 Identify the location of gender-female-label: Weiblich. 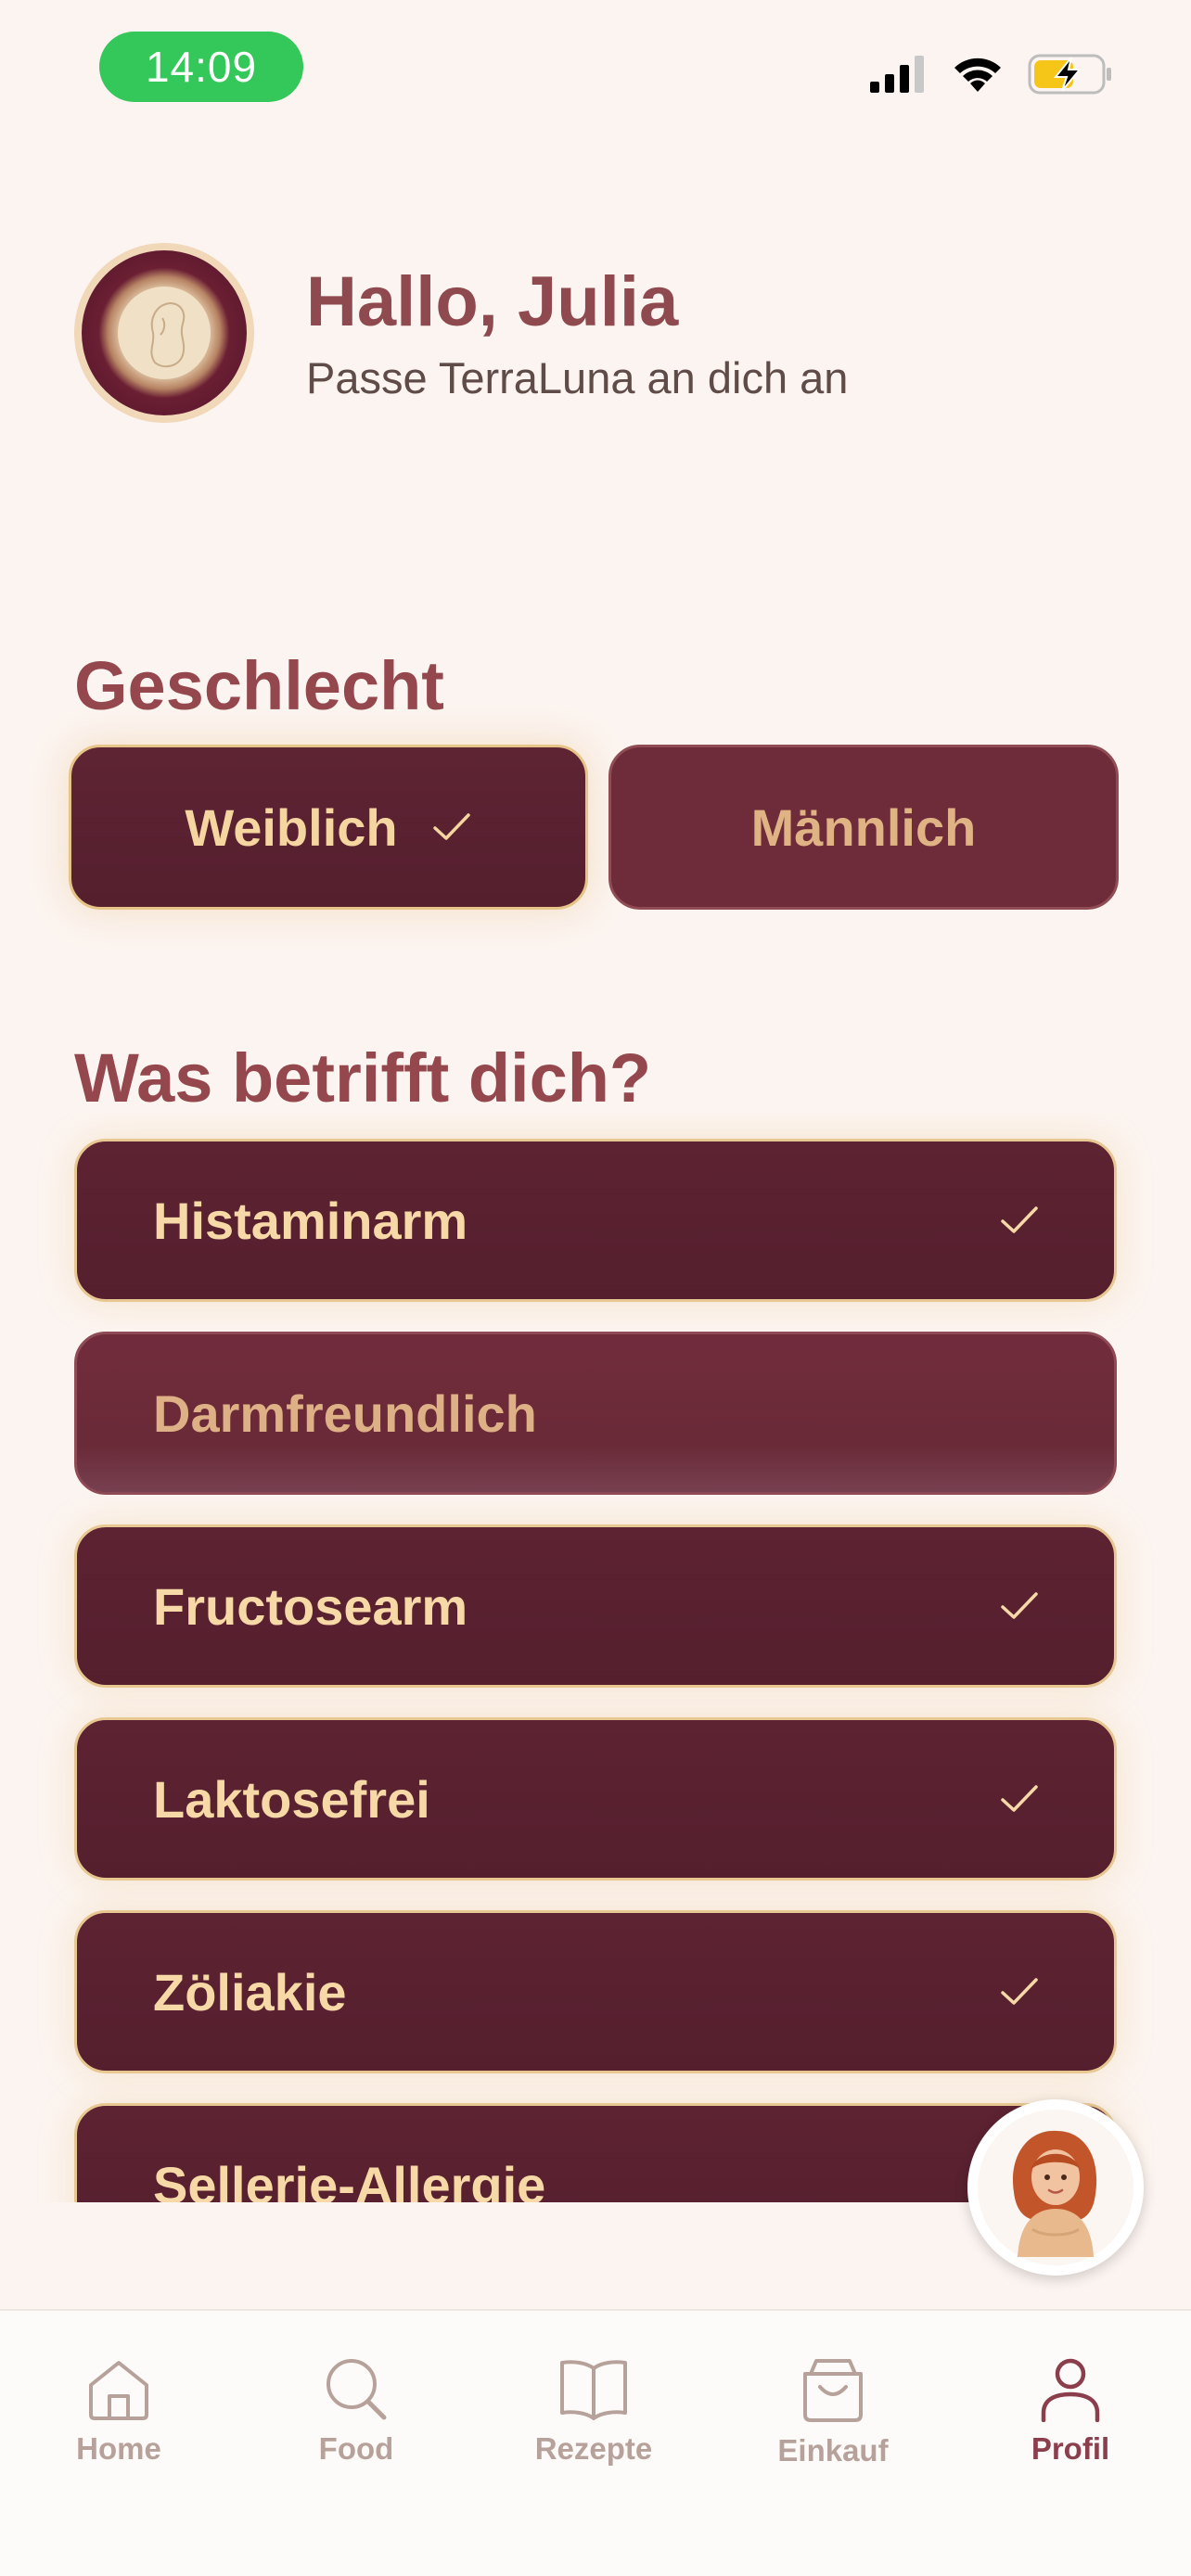
(291, 827).